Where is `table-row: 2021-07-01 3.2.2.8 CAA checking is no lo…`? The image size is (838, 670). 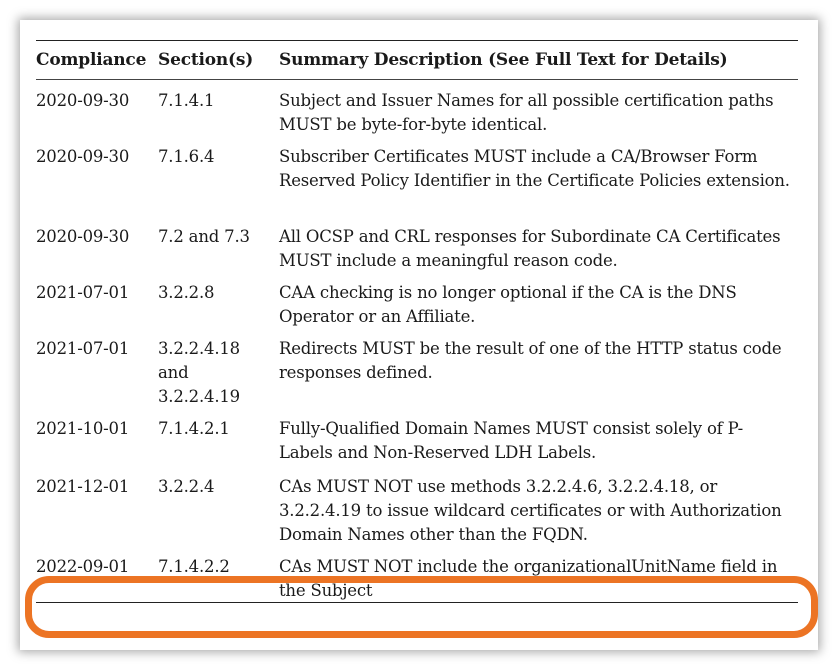 table-row: 2021-07-01 3.2.2.8 CAA checking is no lo… is located at coordinates (417, 300).